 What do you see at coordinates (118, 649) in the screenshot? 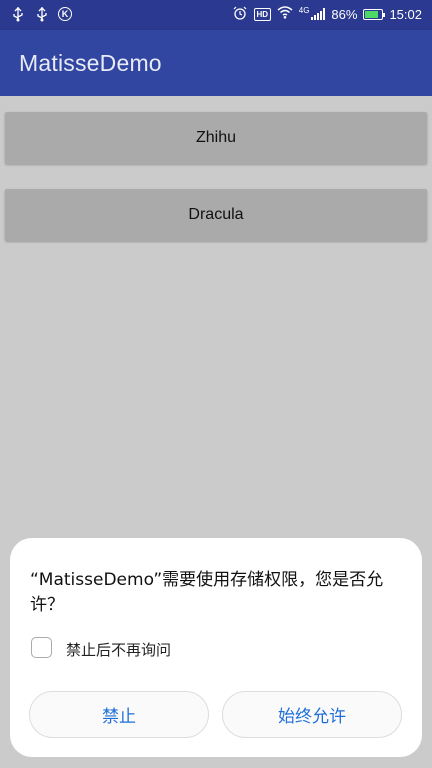
I see `dont-ask-again-label: 禁止后不再询问` at bounding box center [118, 649].